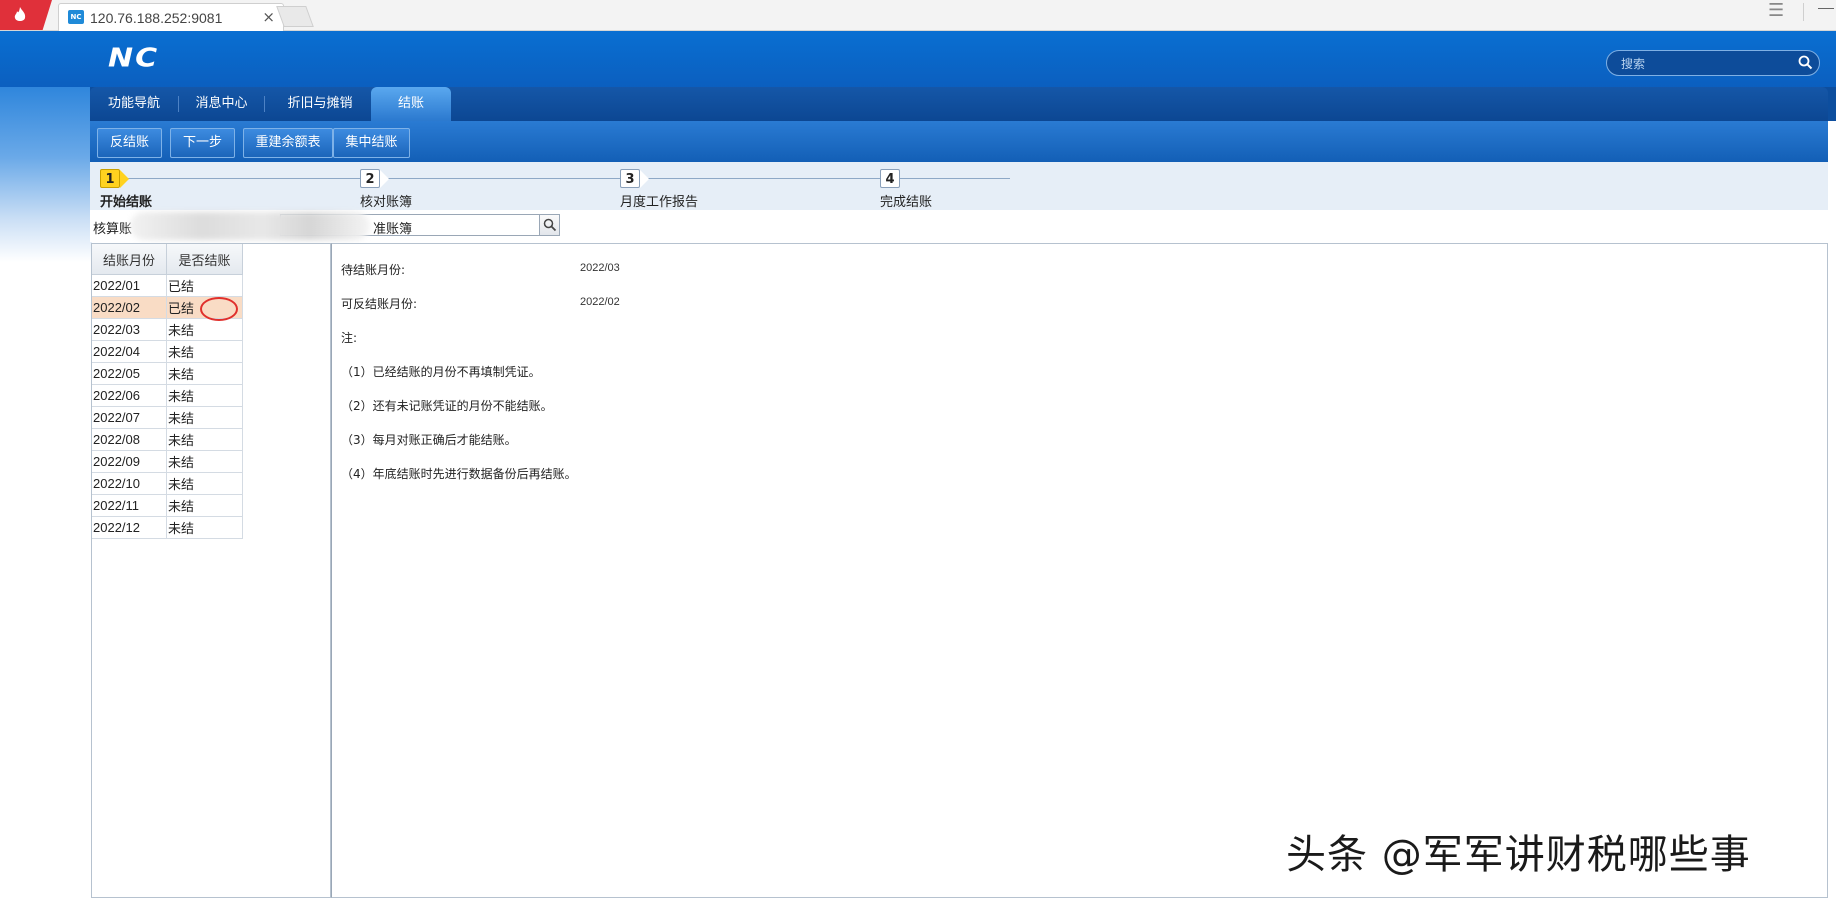  What do you see at coordinates (295, 16) in the screenshot?
I see `new-tab-button` at bounding box center [295, 16].